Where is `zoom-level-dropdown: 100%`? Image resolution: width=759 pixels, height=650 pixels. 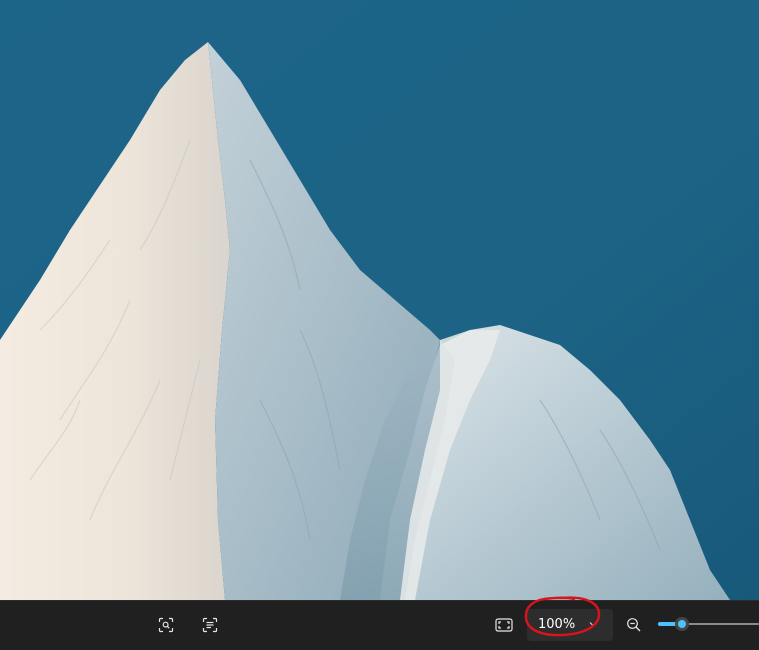 zoom-level-dropdown: 100% is located at coordinates (570, 625).